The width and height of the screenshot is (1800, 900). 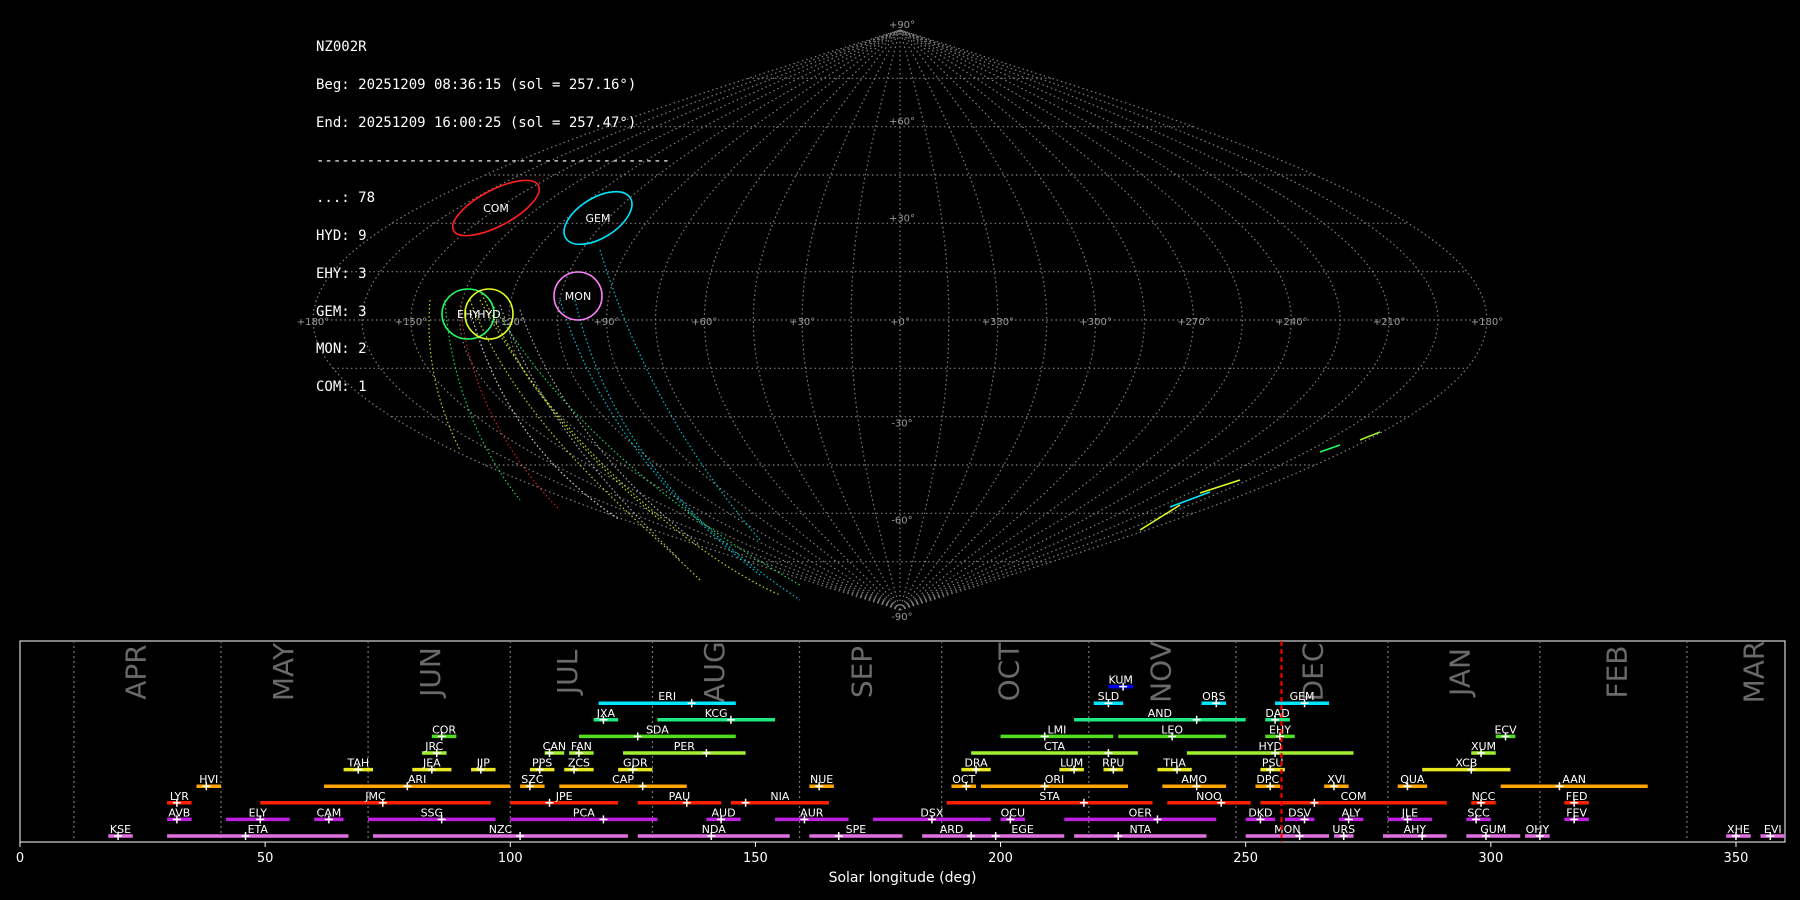 I want to click on latitude-label: +60°, so click(x=902, y=122).